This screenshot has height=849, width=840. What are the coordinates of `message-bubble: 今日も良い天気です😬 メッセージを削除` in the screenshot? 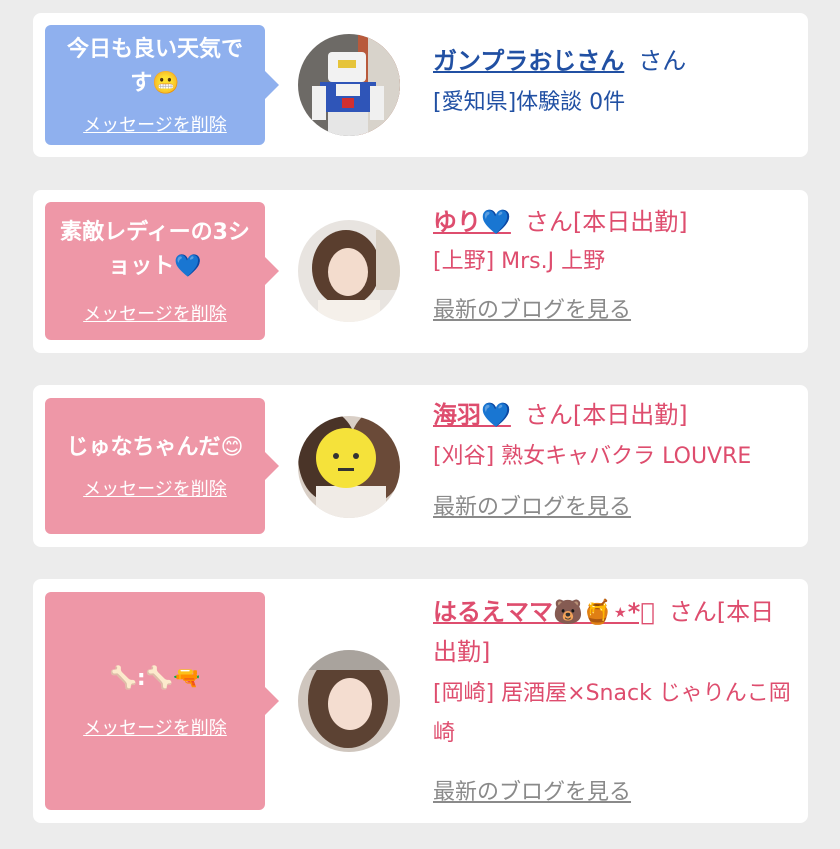 It's located at (162, 85).